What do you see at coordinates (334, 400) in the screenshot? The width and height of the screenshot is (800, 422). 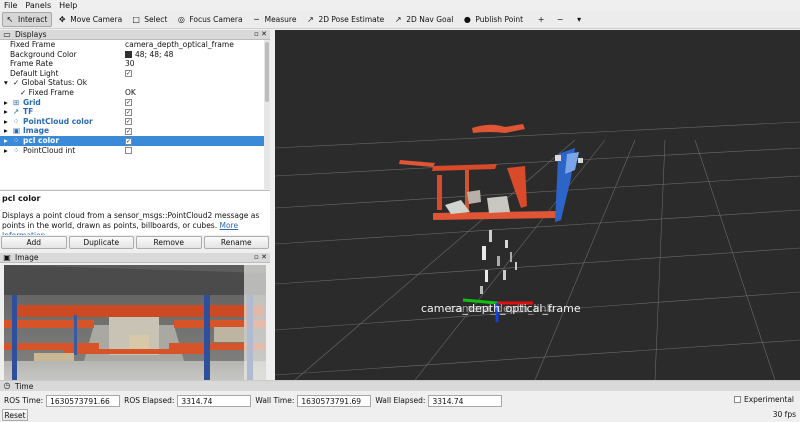 I see `wall-time-field: 1630573791.69` at bounding box center [334, 400].